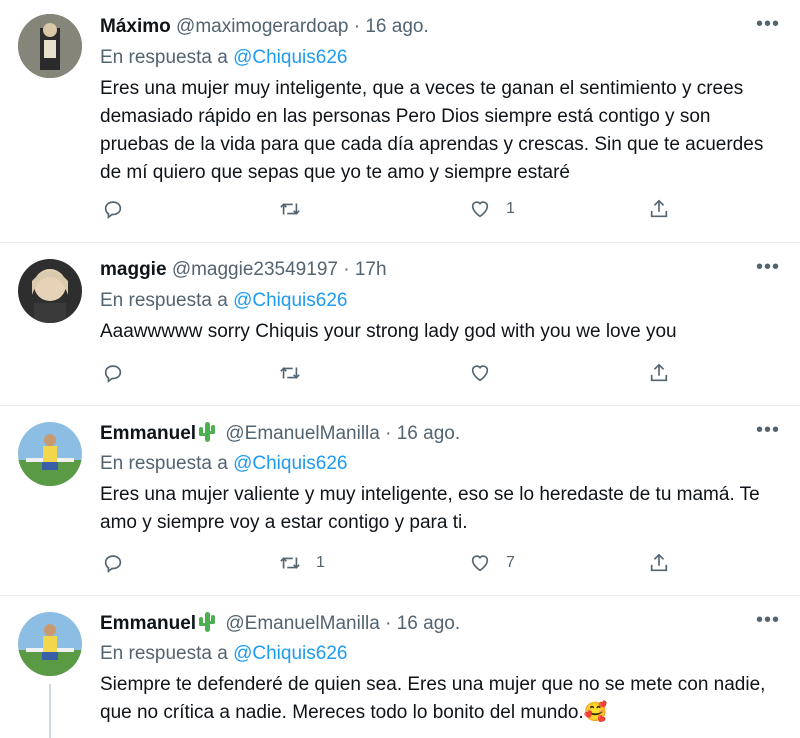 Image resolution: width=800 pixels, height=738 pixels. I want to click on smiling-face-with-hearts-emoji: 🥰, so click(595, 712).